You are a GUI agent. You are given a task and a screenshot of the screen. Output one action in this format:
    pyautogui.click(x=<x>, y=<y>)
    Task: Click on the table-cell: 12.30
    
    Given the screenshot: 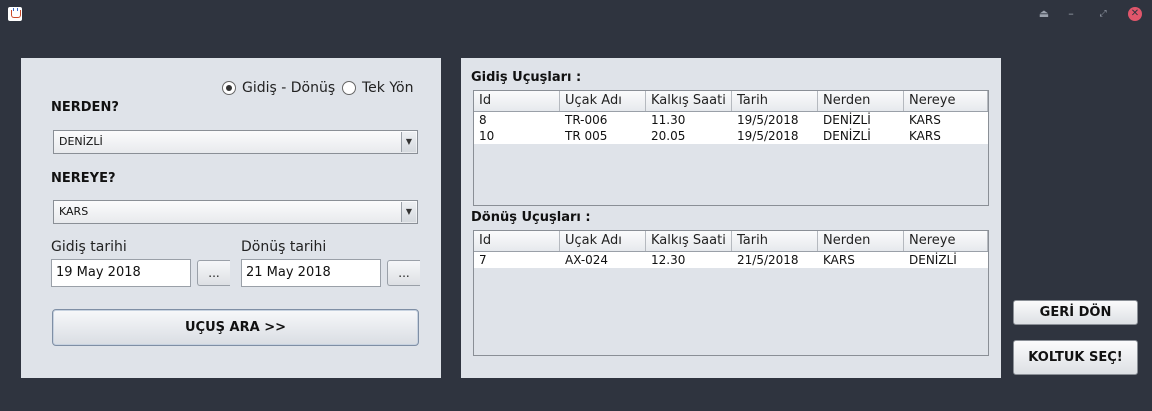 What is the action you would take?
    pyautogui.click(x=668, y=260)
    